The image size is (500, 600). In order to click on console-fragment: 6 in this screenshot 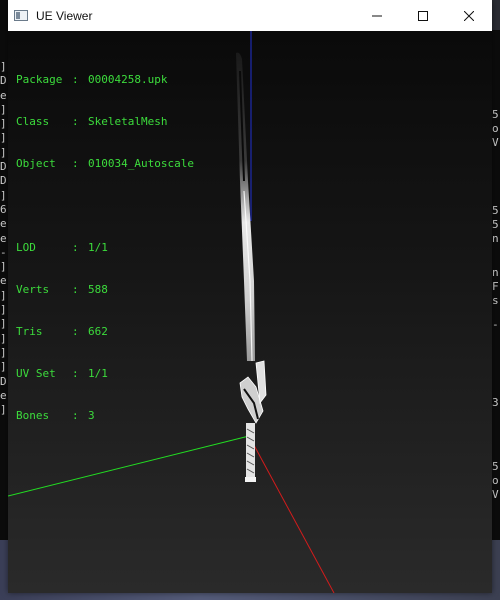, I will do `click(3, 209)`.